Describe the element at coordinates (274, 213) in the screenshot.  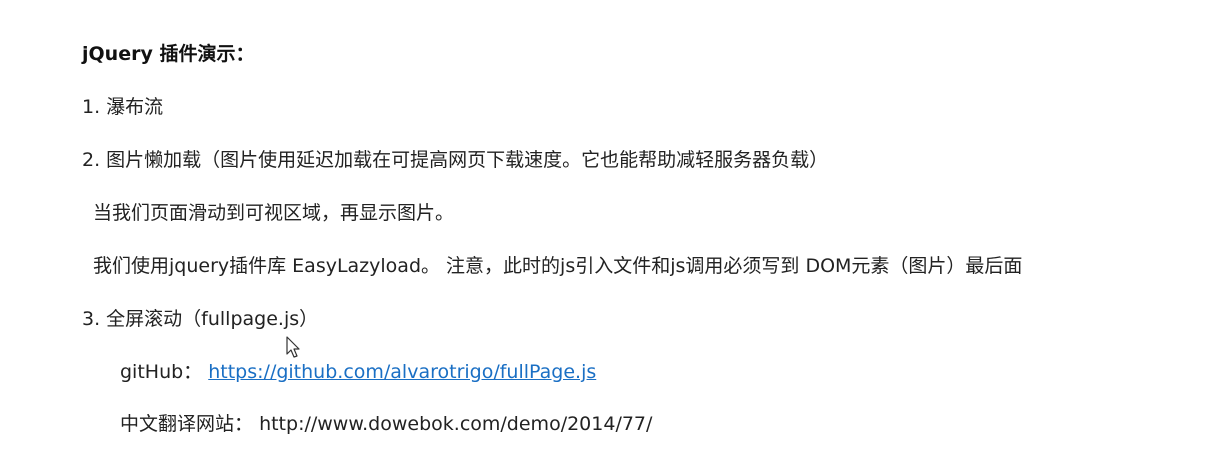
I see `lazyload-note-scroll: 当我们页面滑动到可视区域，再显示图片。` at that location.